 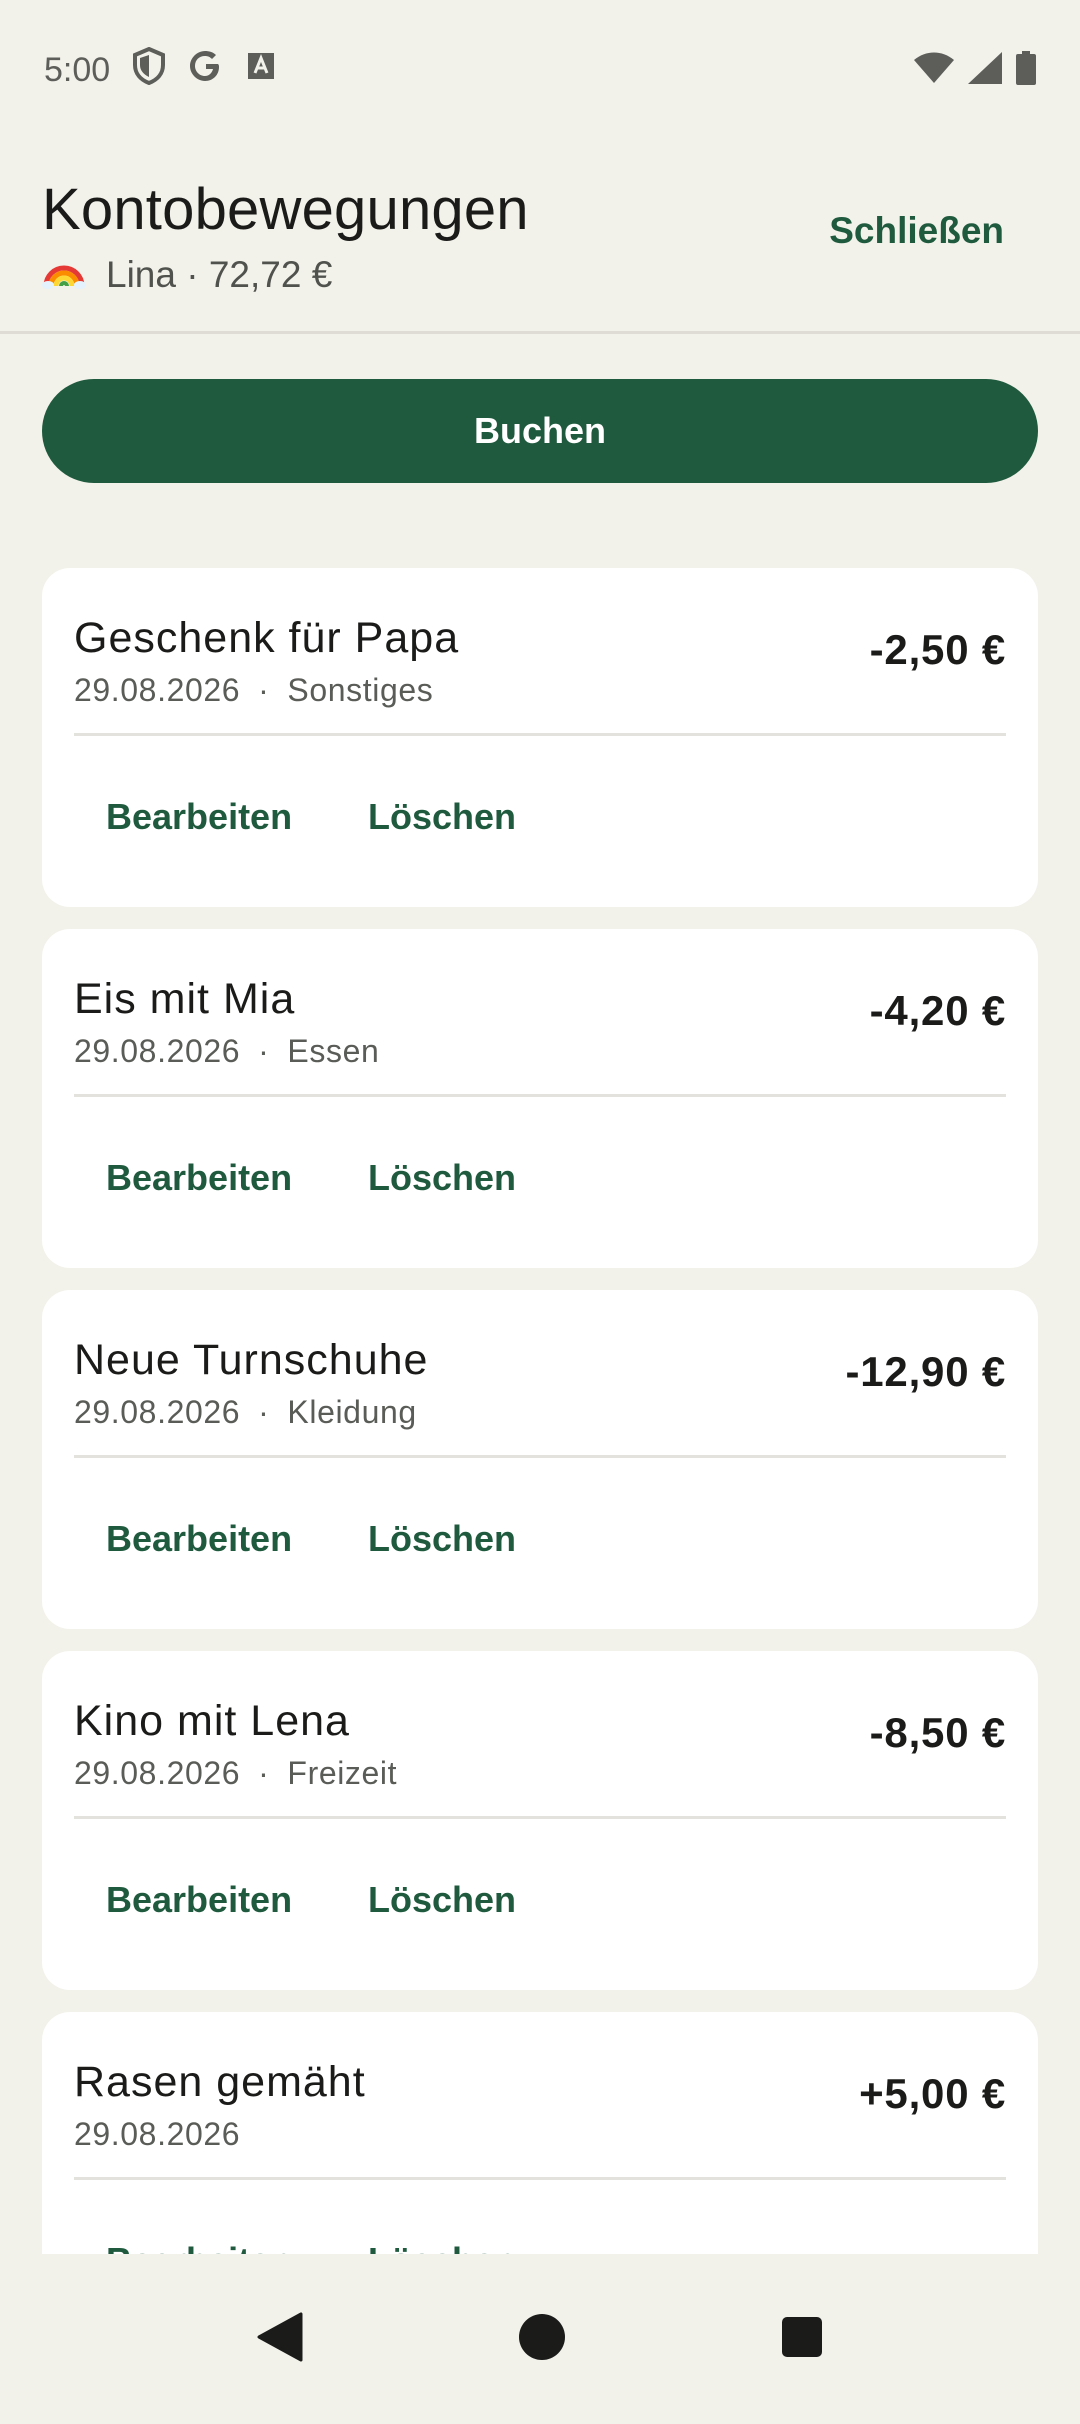 I want to click on status-right, so click(x=975, y=70).